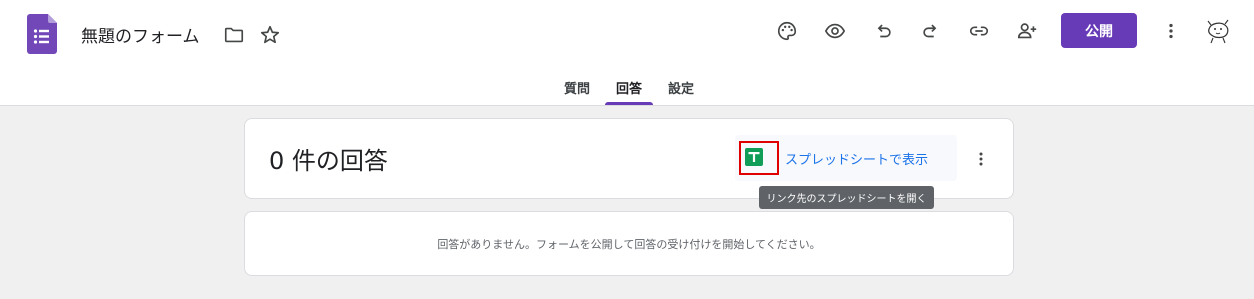 This screenshot has width=1254, height=299. I want to click on active-tab-indicator, so click(629, 103).